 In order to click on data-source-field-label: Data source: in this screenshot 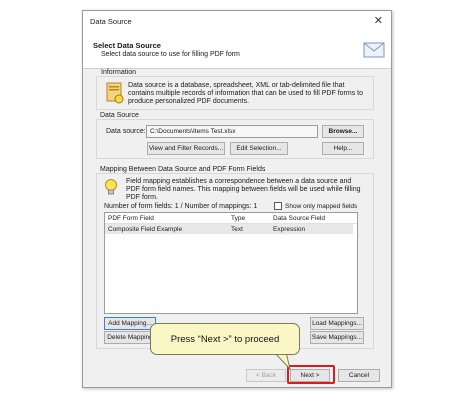, I will do `click(126, 131)`.